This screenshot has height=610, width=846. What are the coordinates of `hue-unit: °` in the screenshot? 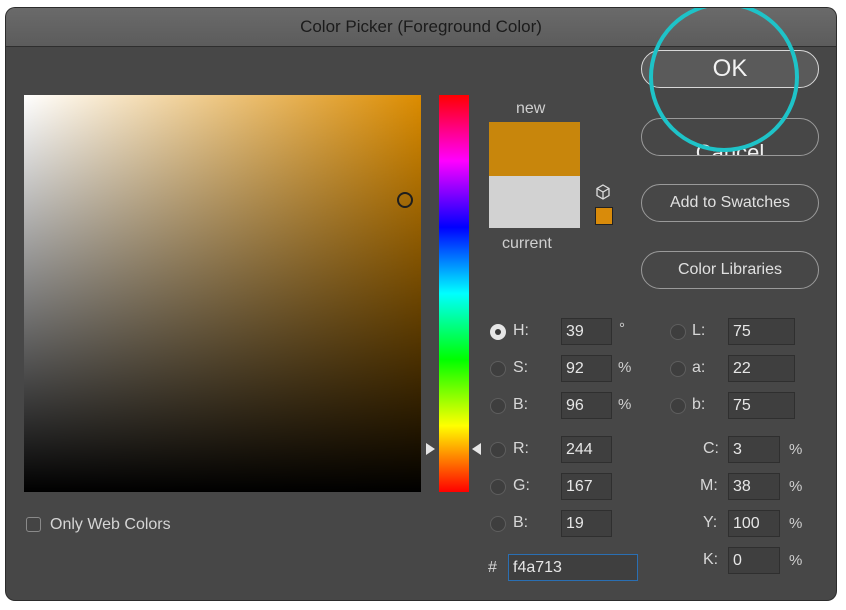 It's located at (622, 328).